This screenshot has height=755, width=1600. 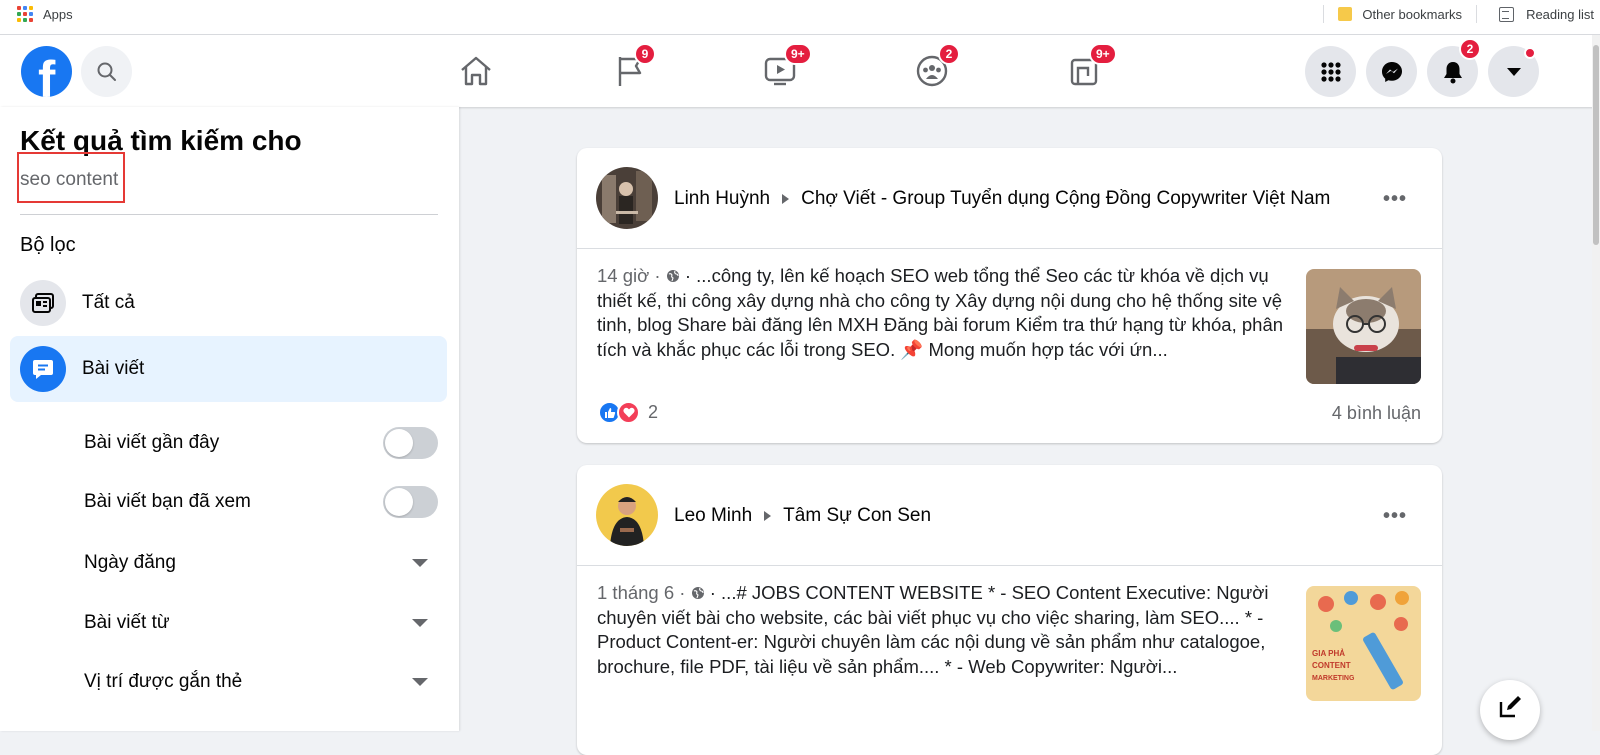 What do you see at coordinates (1452, 72) in the screenshot?
I see `bell-icon` at bounding box center [1452, 72].